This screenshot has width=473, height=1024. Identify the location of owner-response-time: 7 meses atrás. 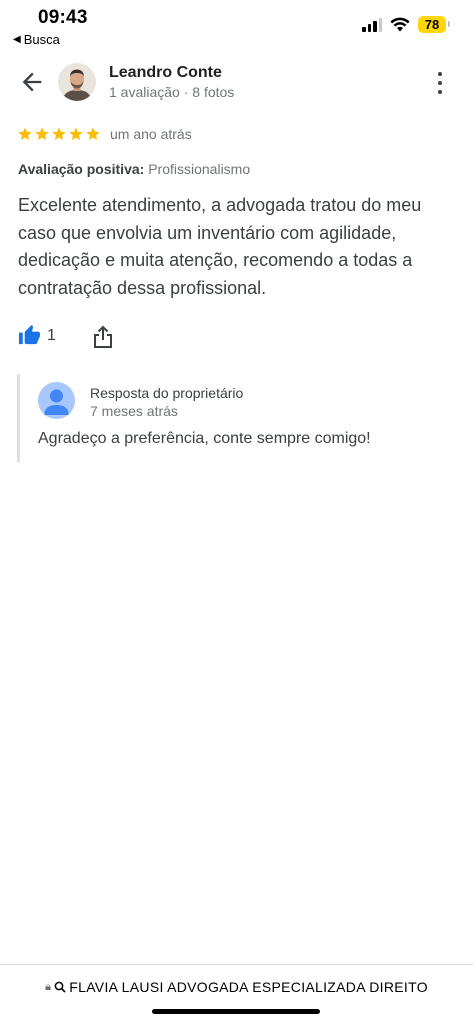
(134, 411).